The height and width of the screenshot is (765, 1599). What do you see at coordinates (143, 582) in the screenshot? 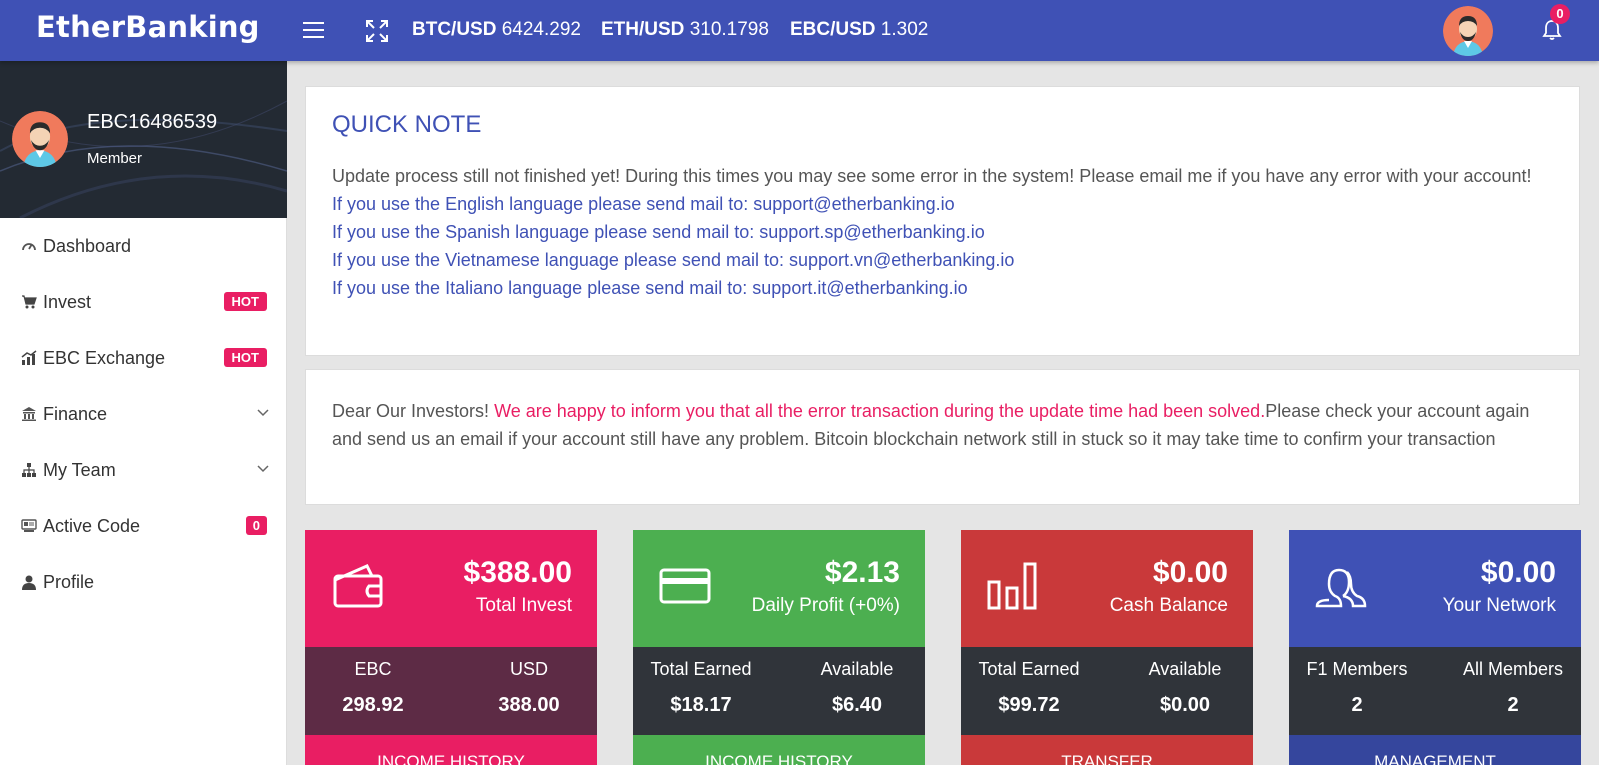
I see `sidebar-item-profile: Profile` at bounding box center [143, 582].